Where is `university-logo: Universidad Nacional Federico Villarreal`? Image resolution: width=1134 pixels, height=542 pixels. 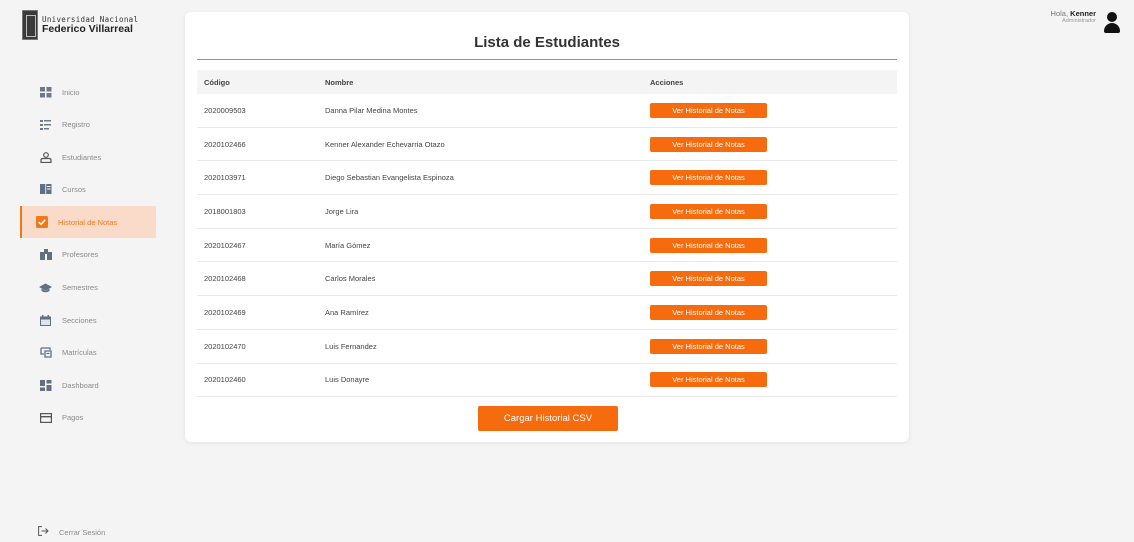 university-logo: Universidad Nacional Federico Villarreal is located at coordinates (80, 25).